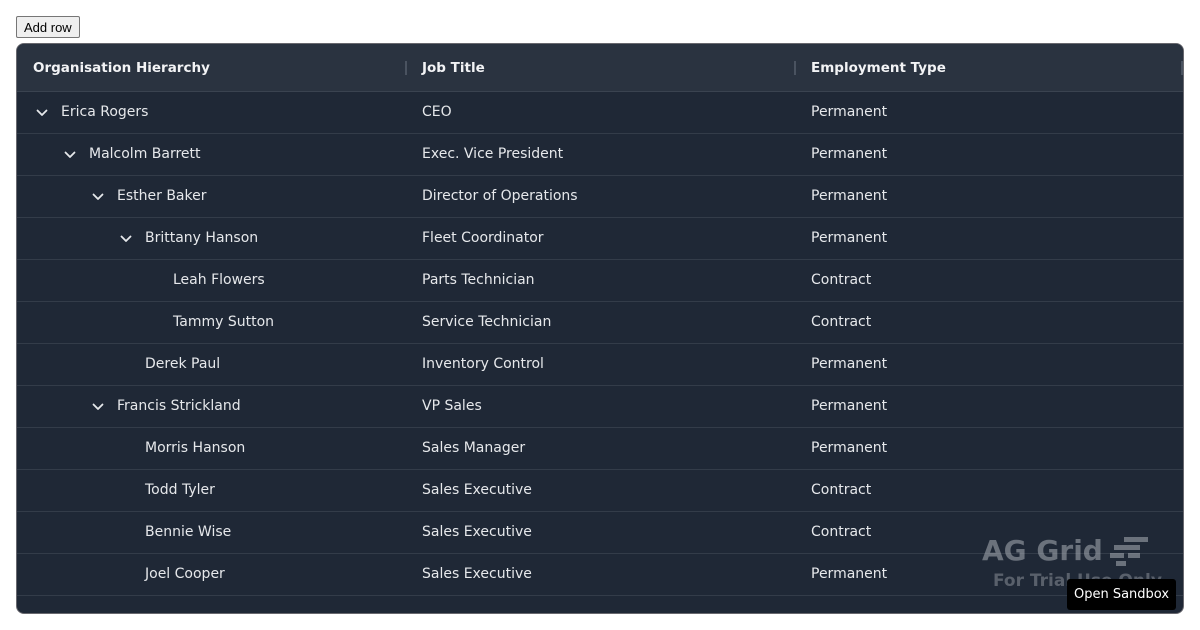 The width and height of the screenshot is (1200, 630). What do you see at coordinates (195, 448) in the screenshot?
I see `hierarchy-cell: Morris Hanson` at bounding box center [195, 448].